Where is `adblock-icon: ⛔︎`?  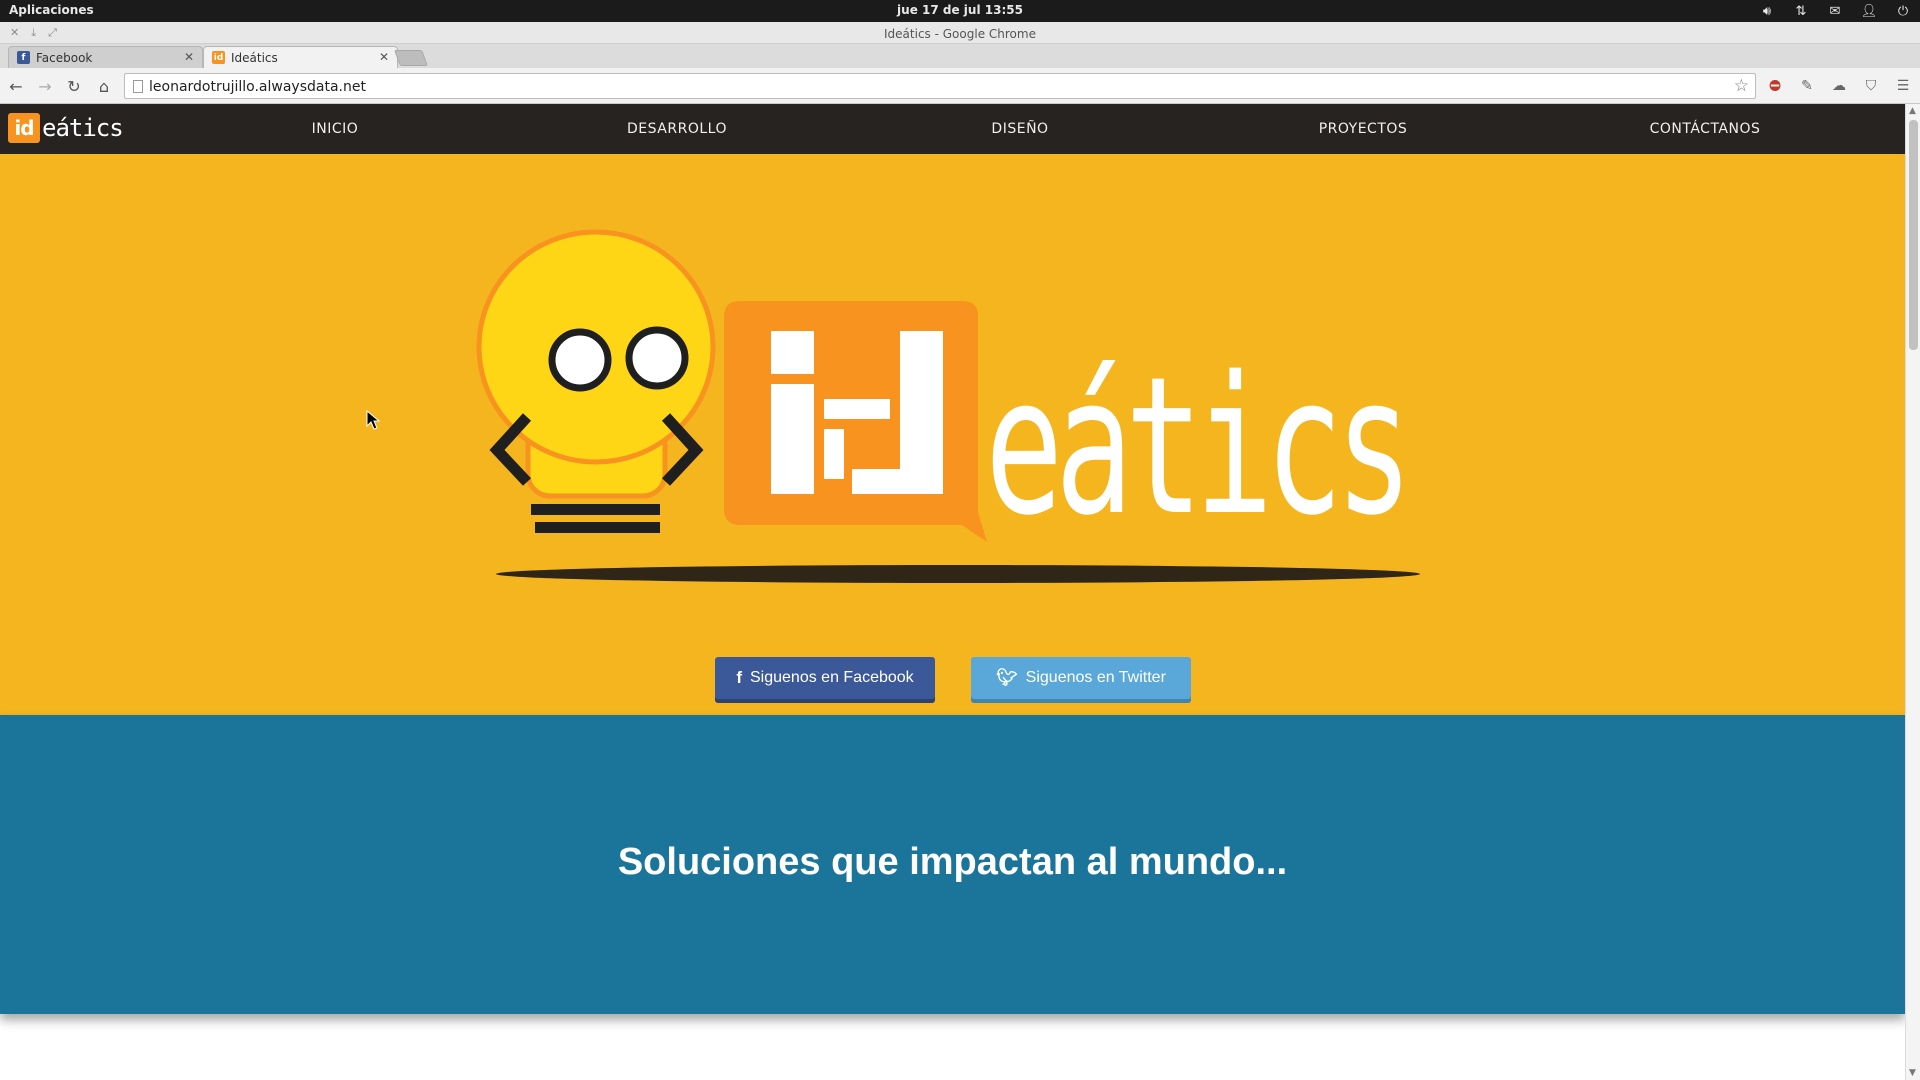 adblock-icon: ⛔︎ is located at coordinates (1775, 86).